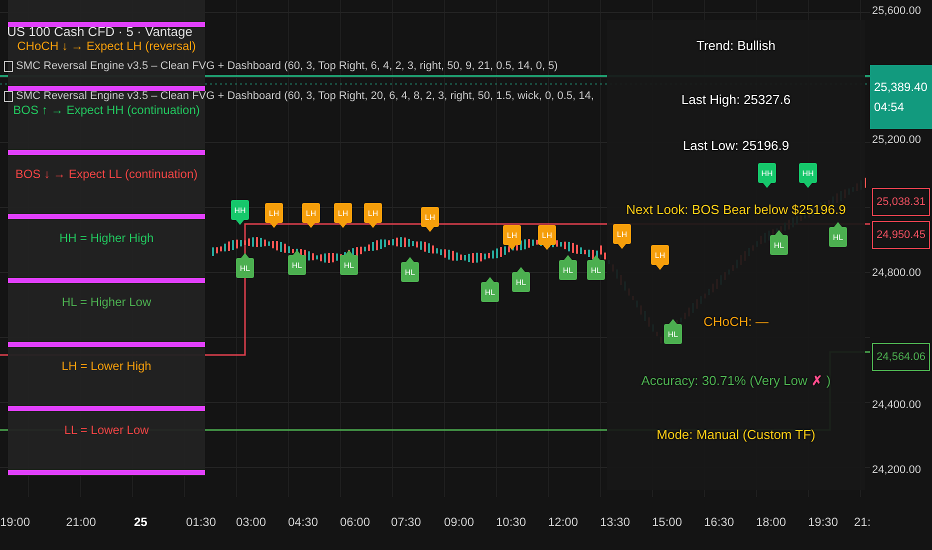 This screenshot has height=550, width=932. Describe the element at coordinates (897, 11) in the screenshot. I see `price-label: 25,600.00` at that location.